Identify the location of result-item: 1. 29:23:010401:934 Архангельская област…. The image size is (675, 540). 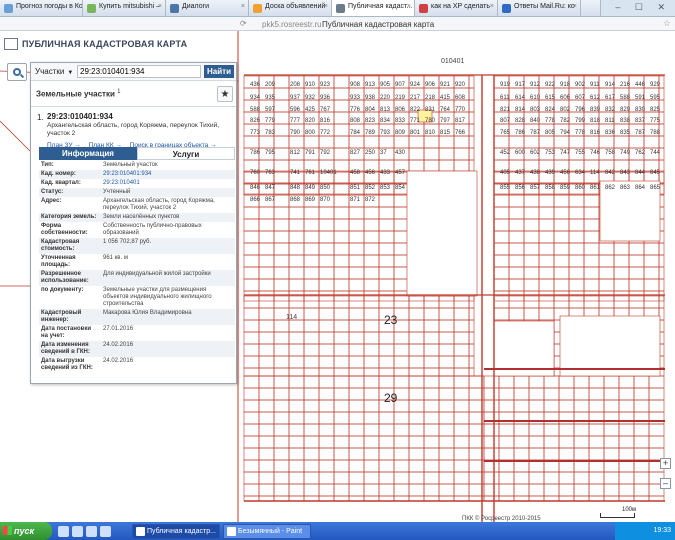
(133, 139).